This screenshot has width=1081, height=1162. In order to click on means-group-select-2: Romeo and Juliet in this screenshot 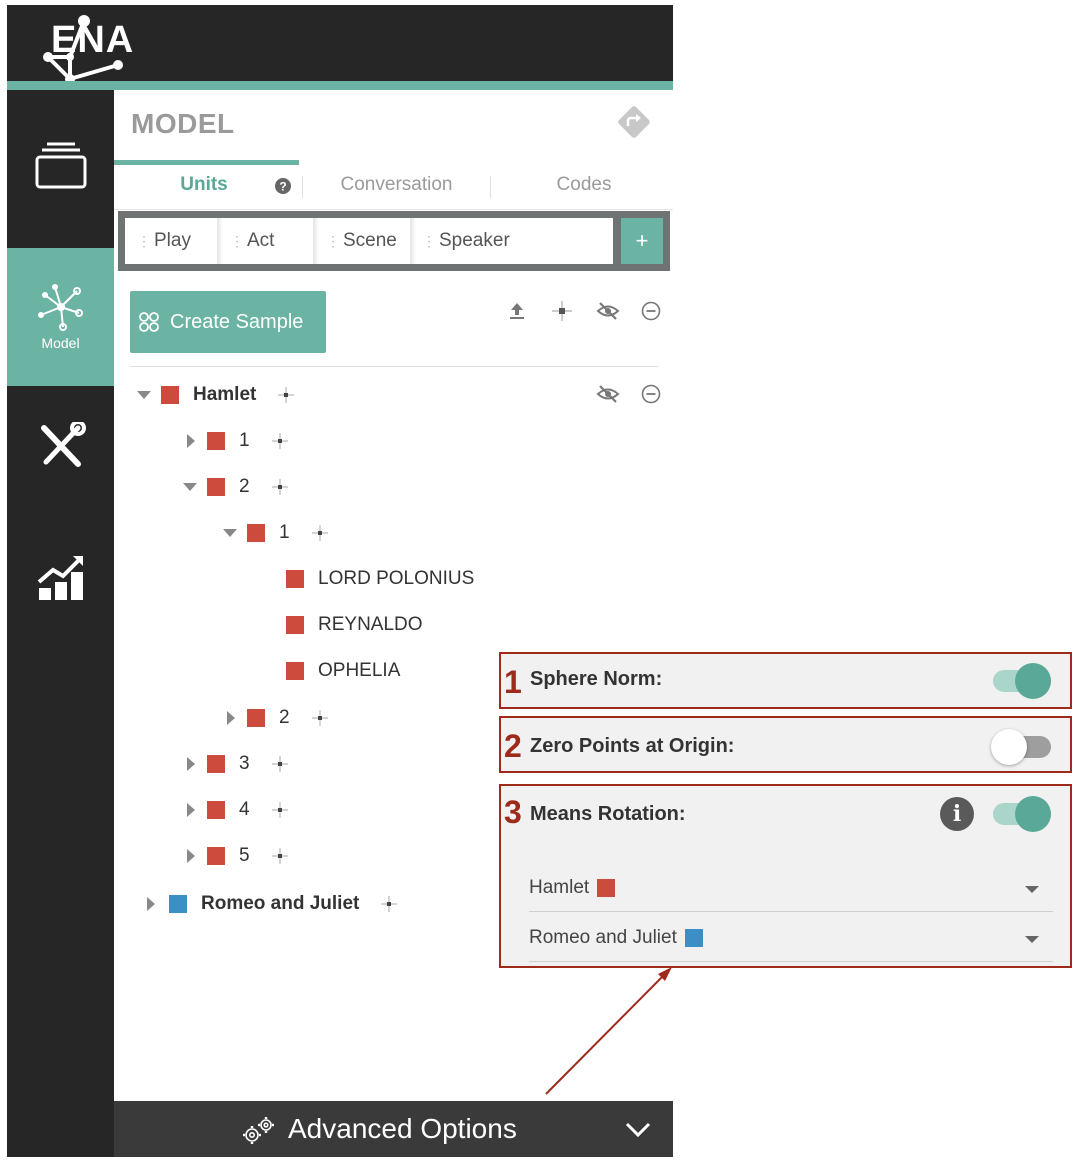, I will do `click(791, 938)`.